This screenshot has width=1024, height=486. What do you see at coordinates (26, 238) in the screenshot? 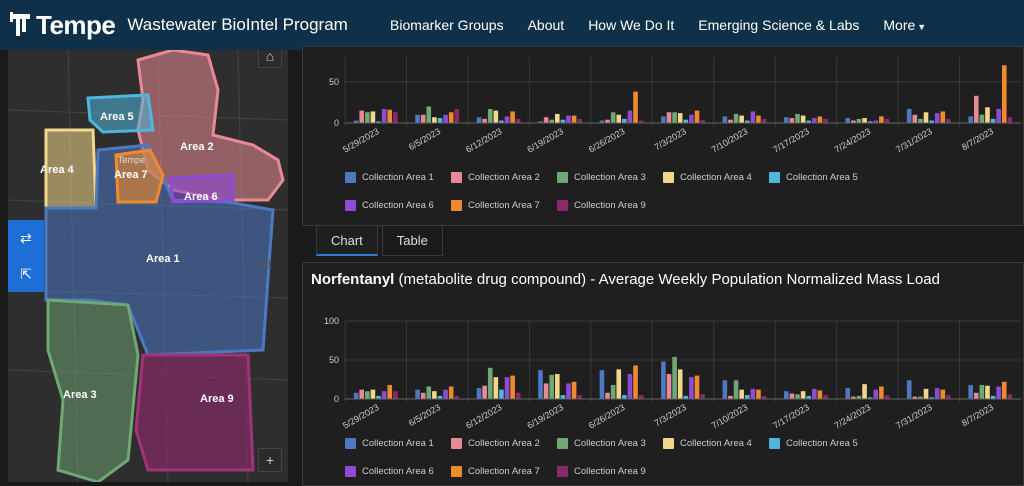
I see `translate-icon: ⇄` at bounding box center [26, 238].